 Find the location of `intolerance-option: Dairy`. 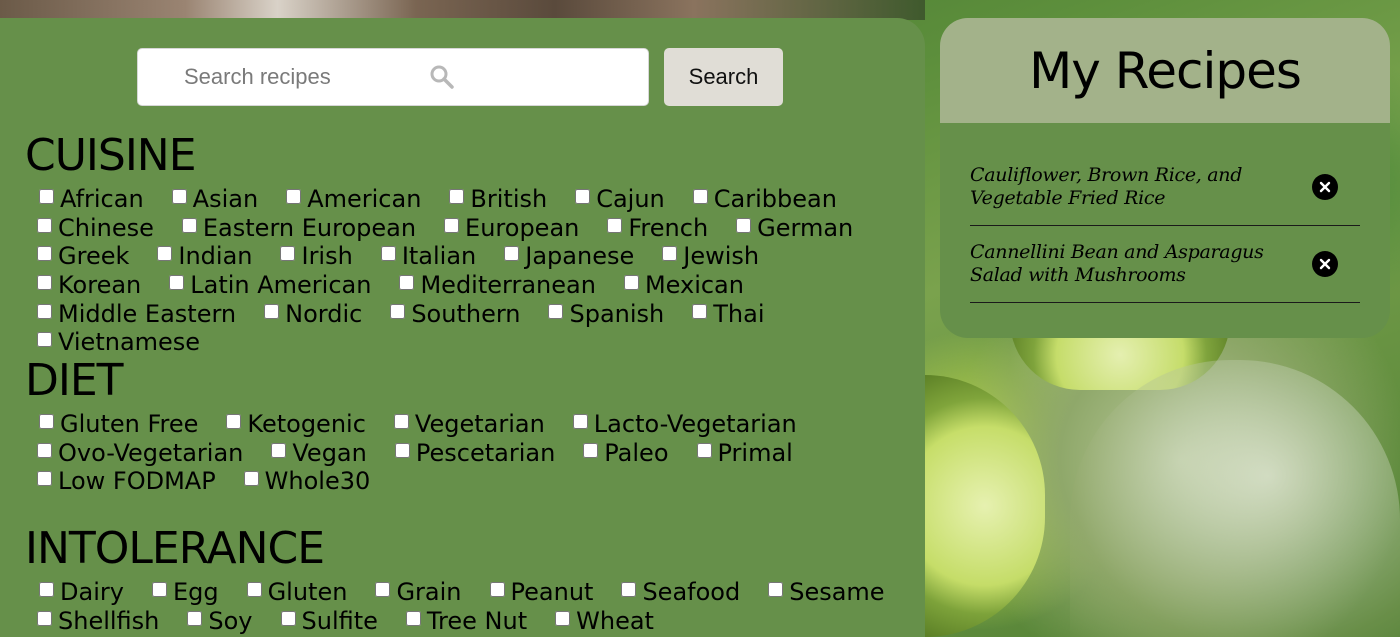

intolerance-option: Dairy is located at coordinates (74, 592).